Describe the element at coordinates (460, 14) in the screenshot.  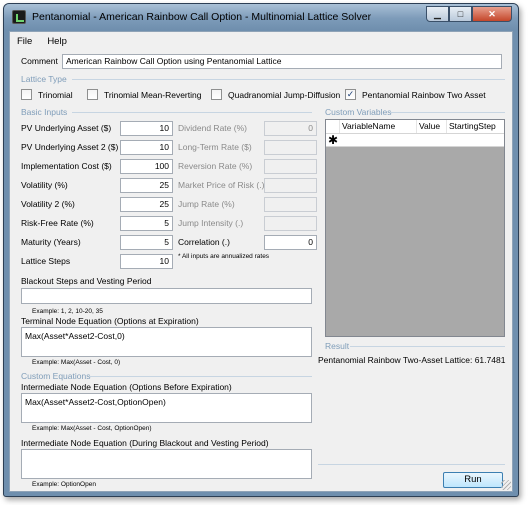
I see `maximize-button: □` at that location.